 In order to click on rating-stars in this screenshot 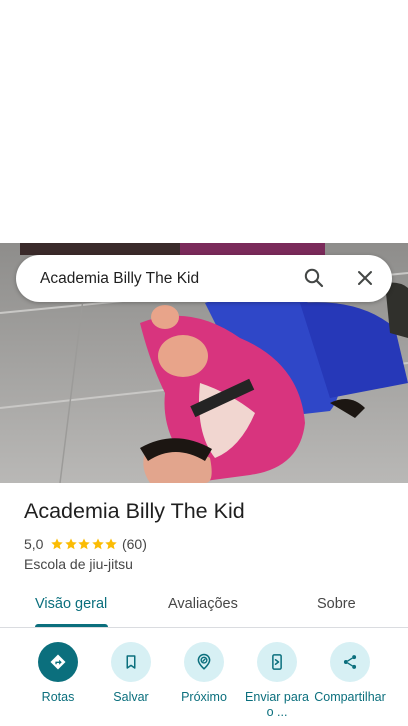, I will do `click(84, 544)`.